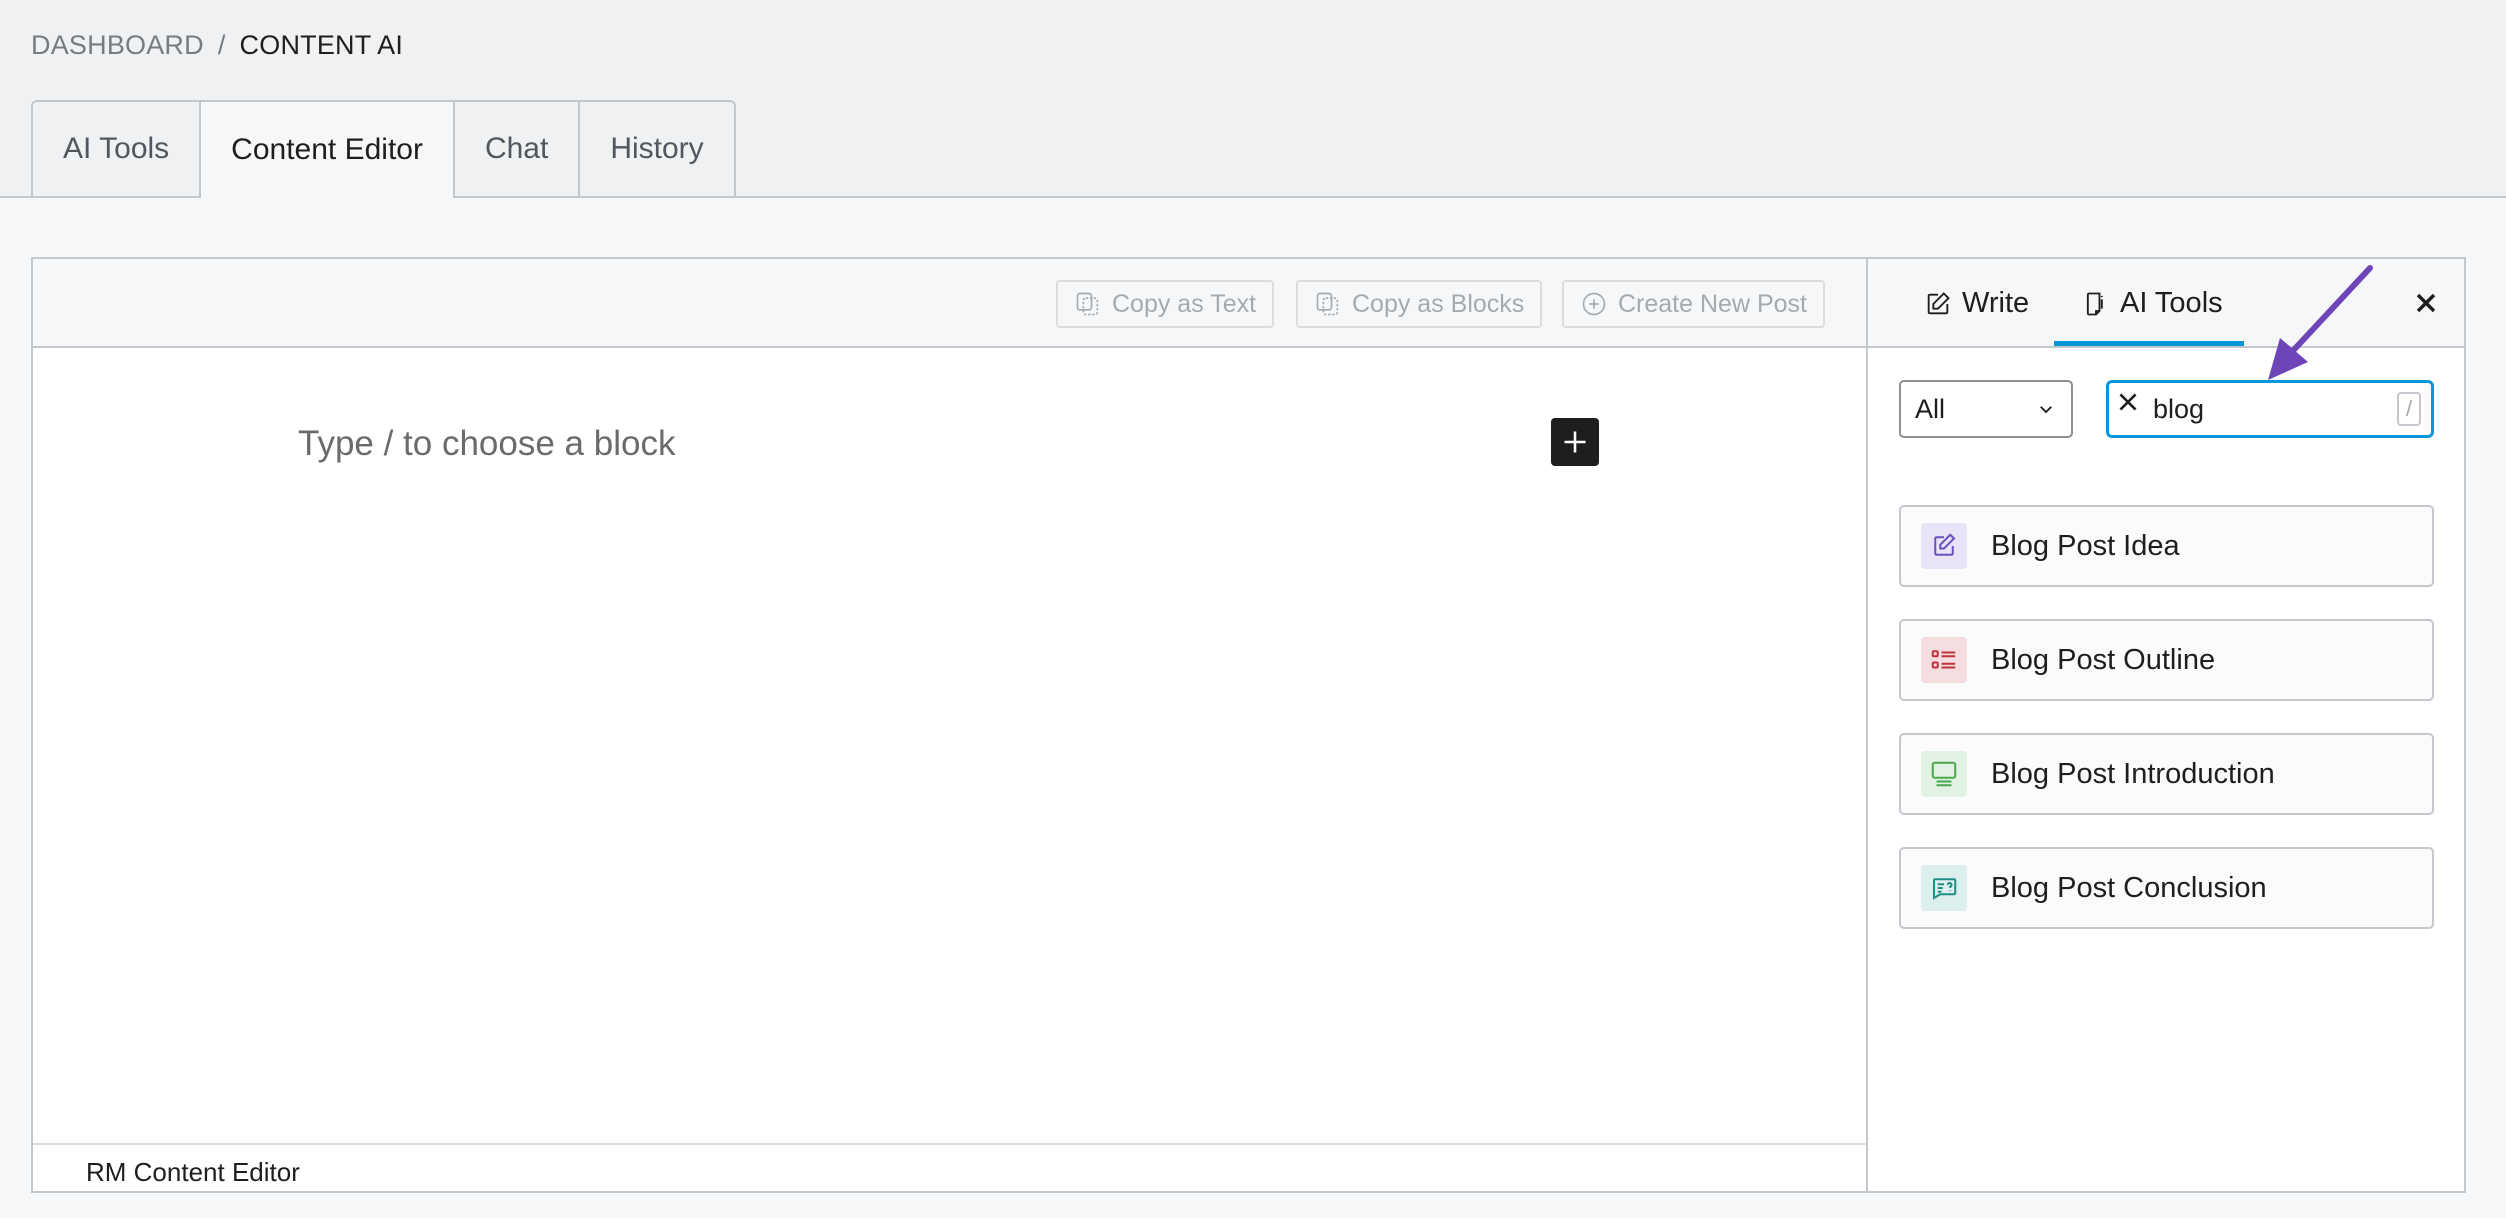 The height and width of the screenshot is (1218, 2506). I want to click on chat-question-icon, so click(1945, 889).